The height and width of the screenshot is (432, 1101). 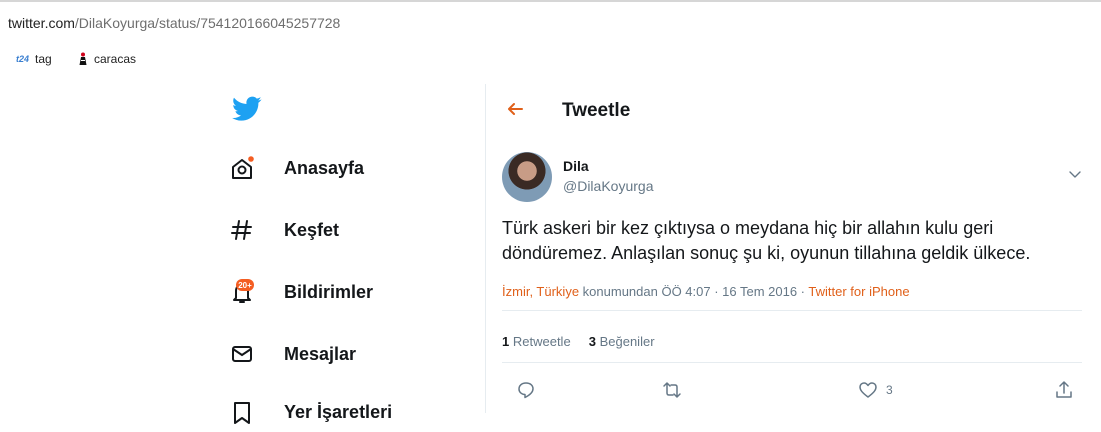 I want to click on like-action-count: 3, so click(x=889, y=390).